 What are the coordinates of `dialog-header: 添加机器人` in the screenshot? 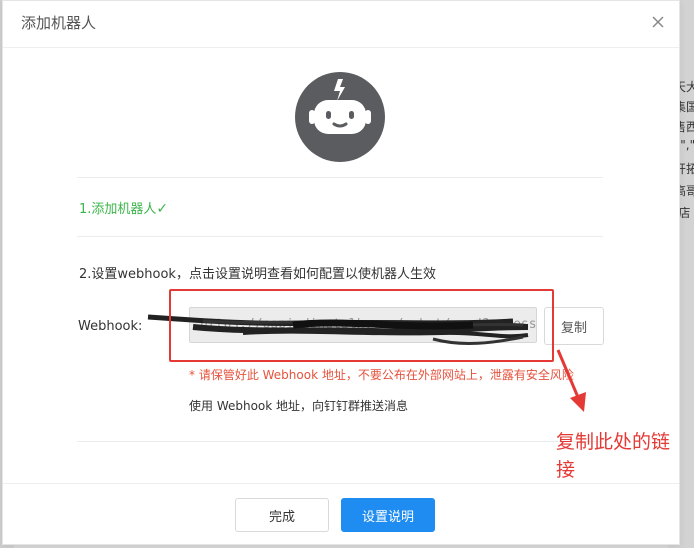 It's located at (341, 24).